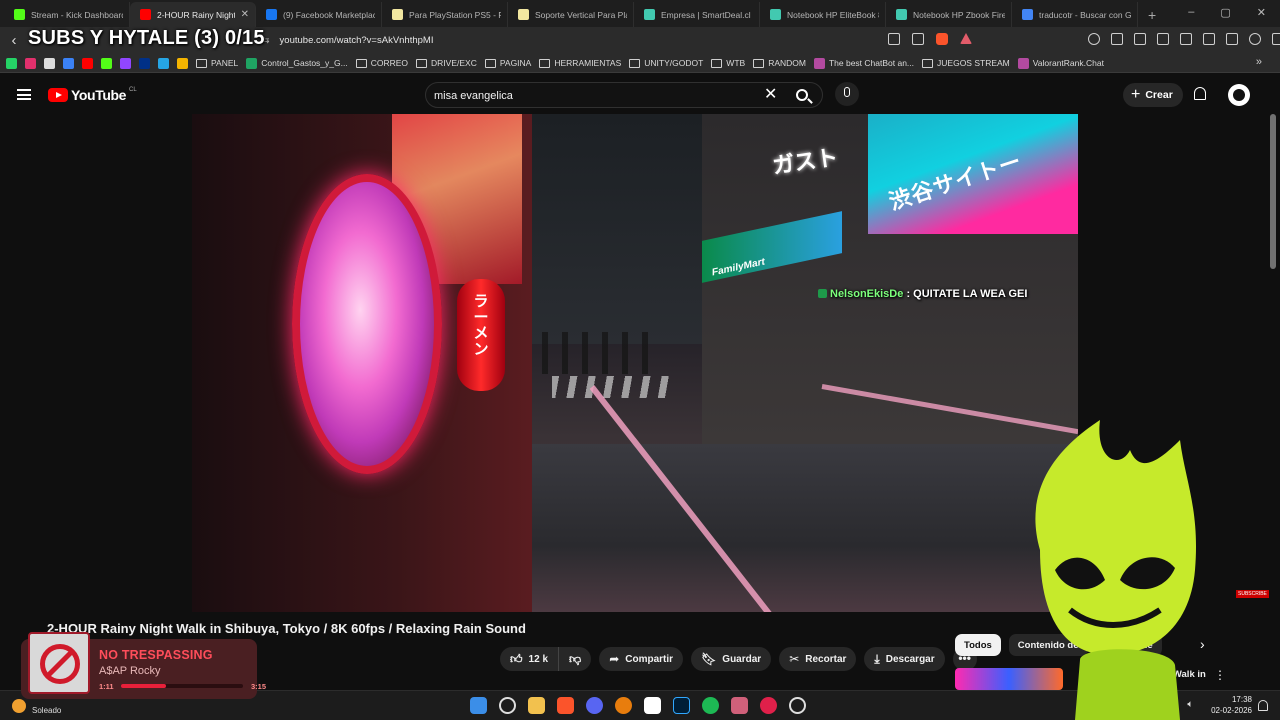  Describe the element at coordinates (1200, 93) in the screenshot. I see `notifications-bell-icon` at that location.